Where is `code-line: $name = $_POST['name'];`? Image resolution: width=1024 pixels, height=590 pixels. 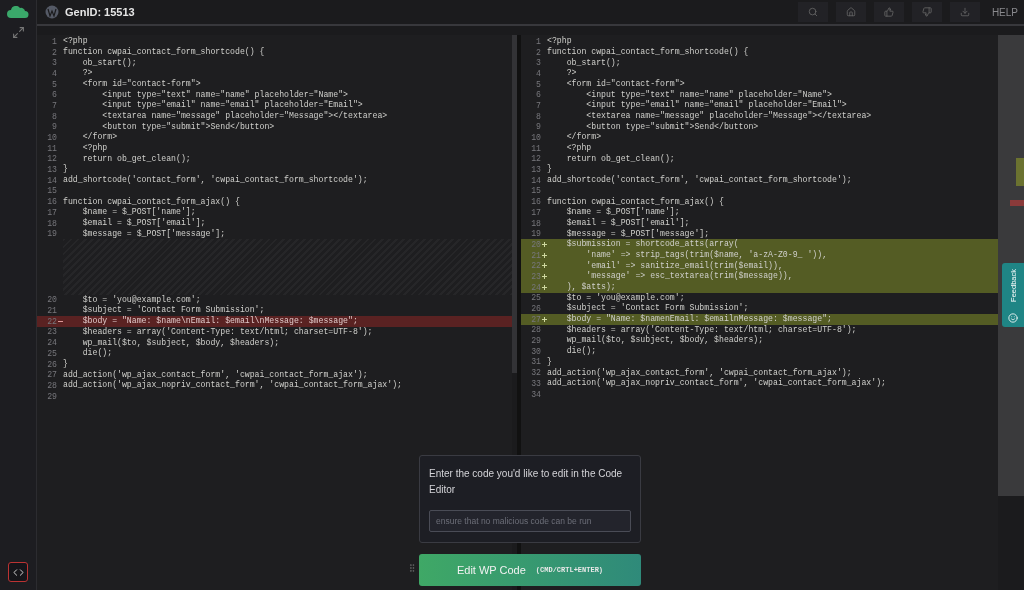
code-line: $name = $_POST['name']; is located at coordinates (138, 212).